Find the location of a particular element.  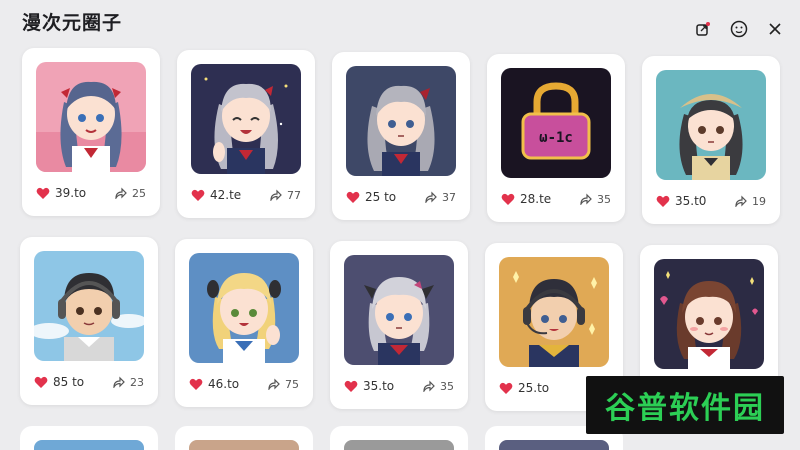

like-count: 25 to is located at coordinates (371, 197).